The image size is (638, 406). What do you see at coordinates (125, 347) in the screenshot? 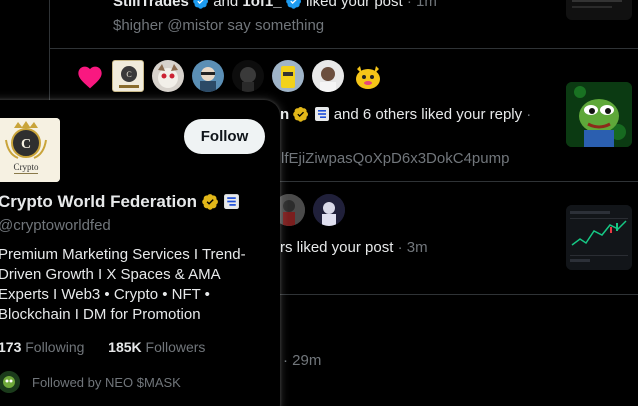
I see `followers-count: 185K` at bounding box center [125, 347].